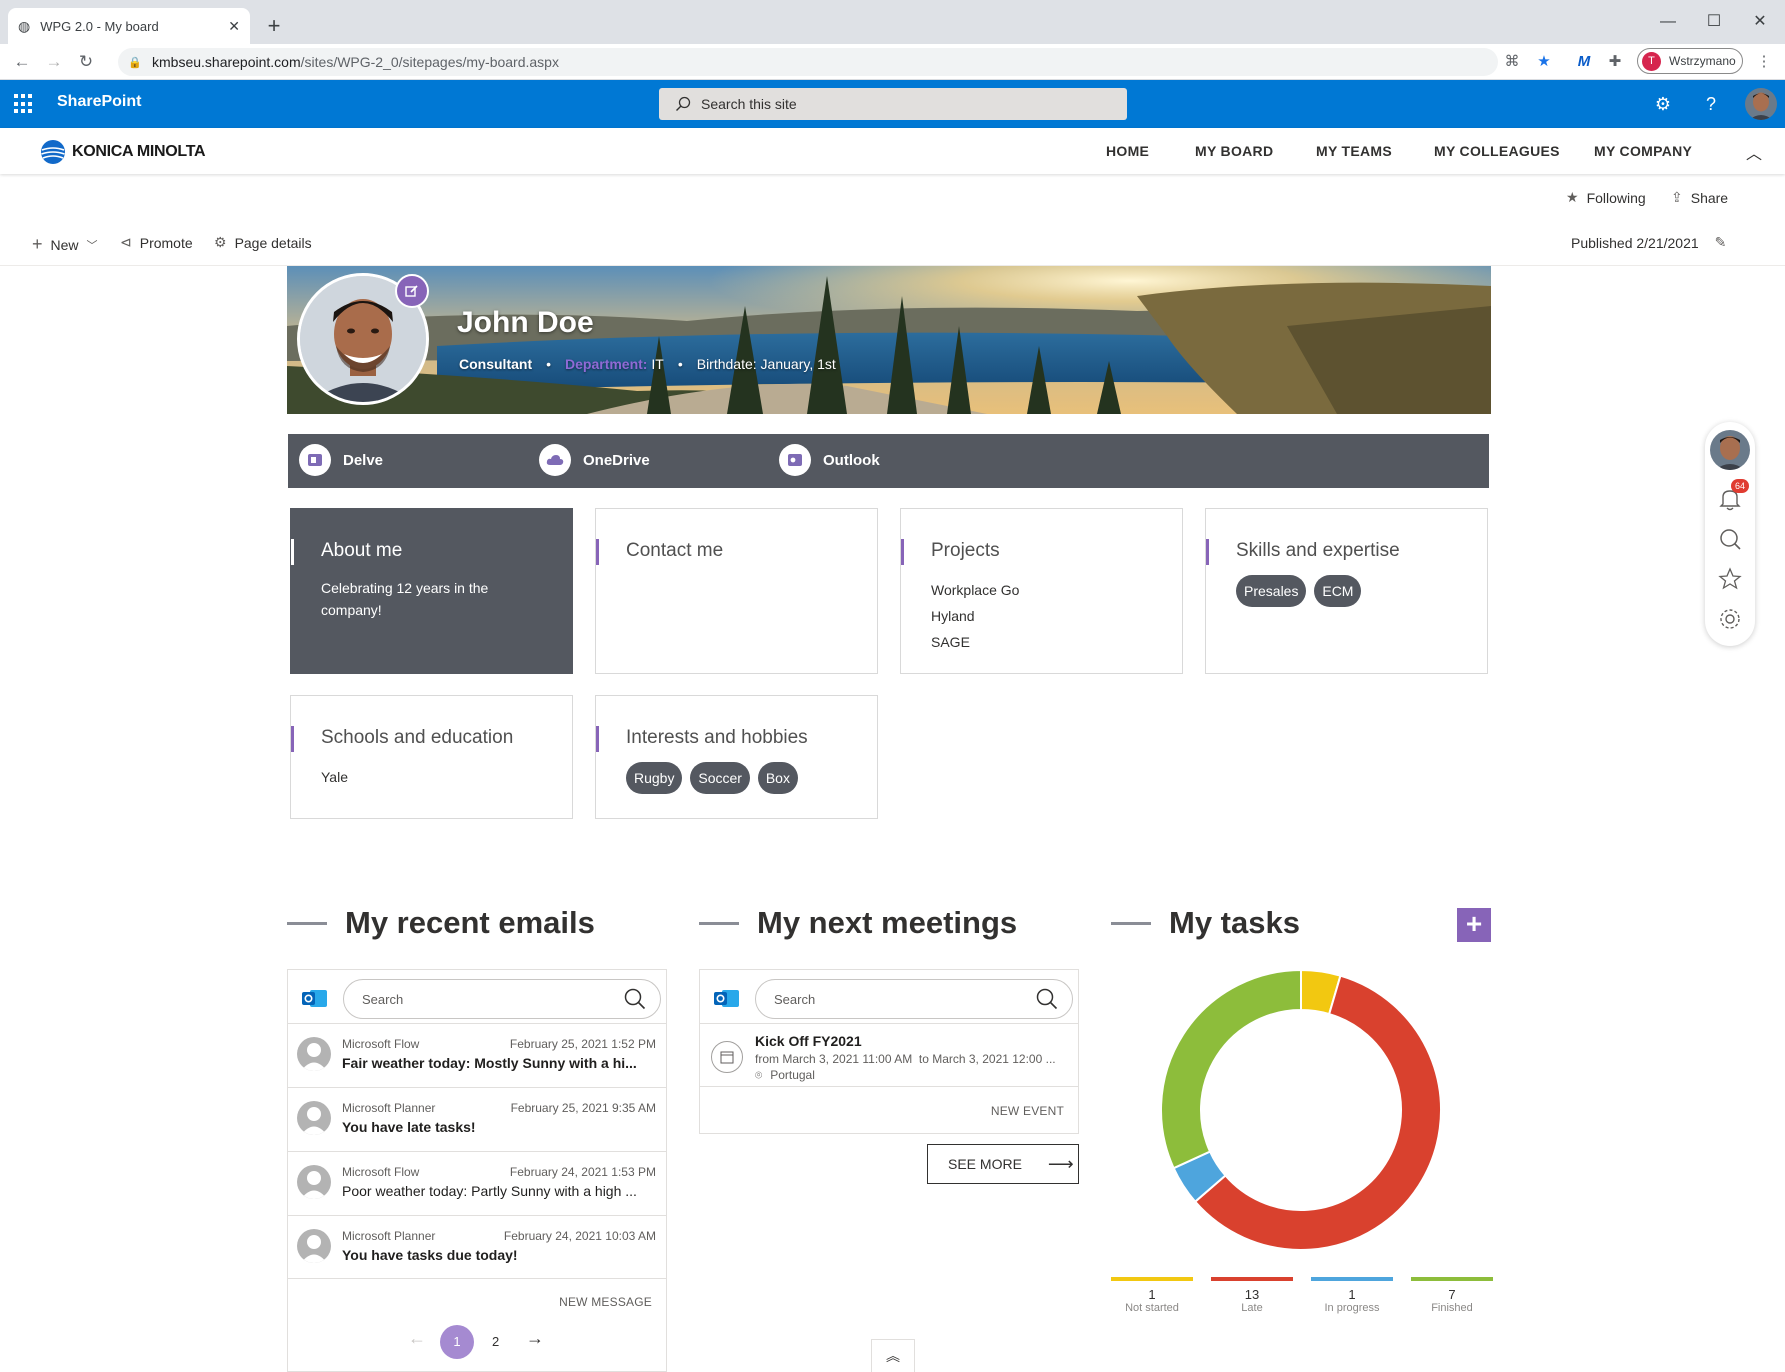  Describe the element at coordinates (86, 62) in the screenshot. I see `reload-button: ↻` at that location.